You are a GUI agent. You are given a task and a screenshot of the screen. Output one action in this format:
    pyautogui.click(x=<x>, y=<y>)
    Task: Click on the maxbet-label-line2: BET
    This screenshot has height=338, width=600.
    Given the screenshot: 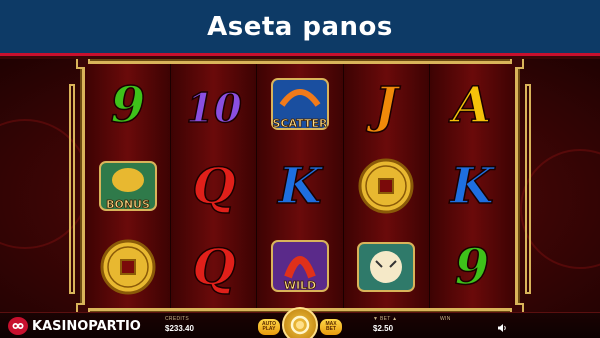 What is the action you would take?
    pyautogui.click(x=331, y=329)
    